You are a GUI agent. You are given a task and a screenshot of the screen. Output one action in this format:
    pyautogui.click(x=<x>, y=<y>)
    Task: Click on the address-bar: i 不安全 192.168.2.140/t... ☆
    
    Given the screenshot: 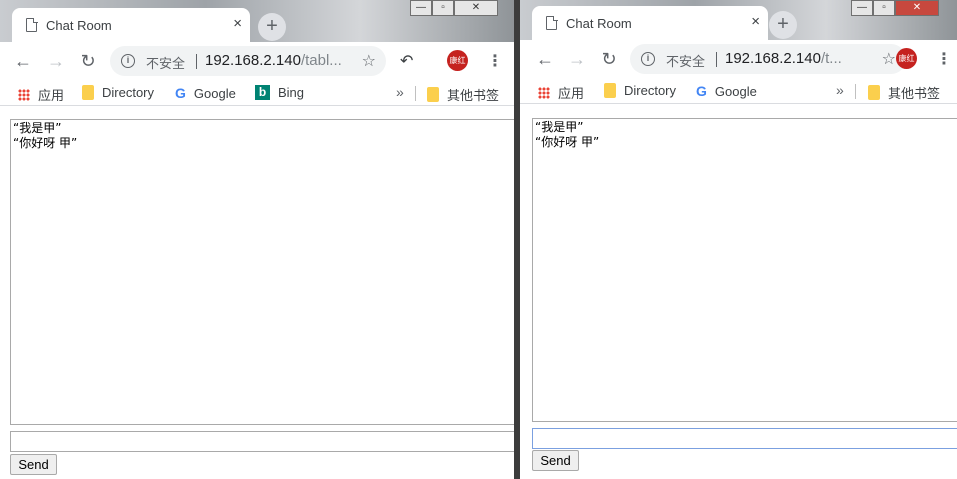 What is the action you would take?
    pyautogui.click(x=768, y=59)
    